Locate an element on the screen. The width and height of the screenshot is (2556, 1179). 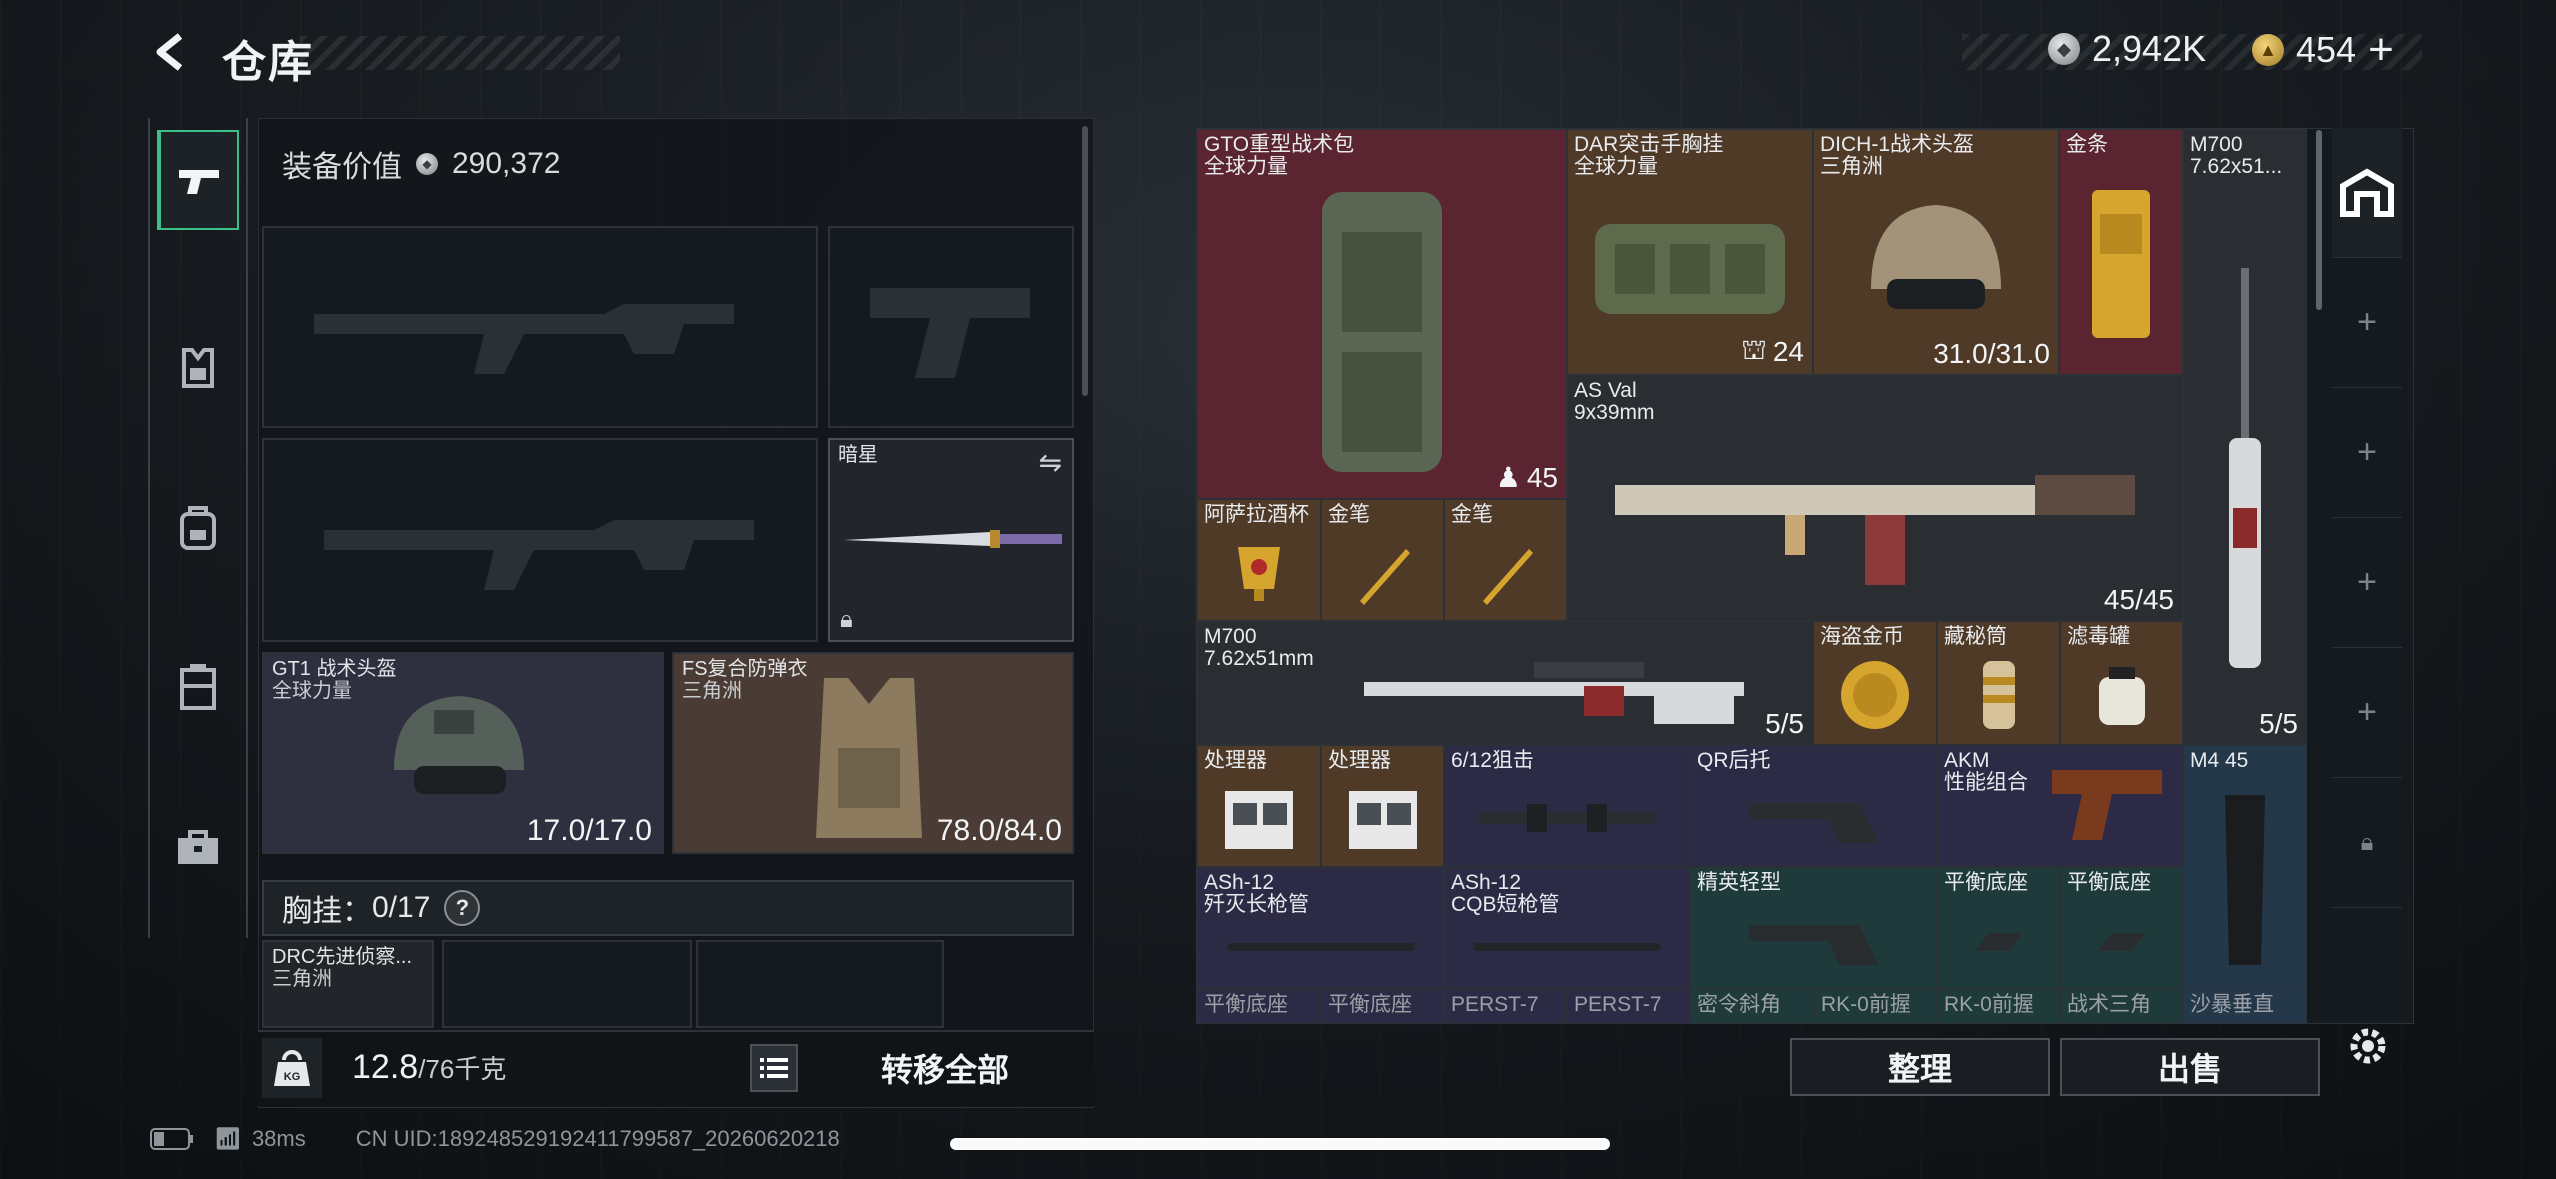
swap-icon: ⇋ is located at coordinates (1050, 462).